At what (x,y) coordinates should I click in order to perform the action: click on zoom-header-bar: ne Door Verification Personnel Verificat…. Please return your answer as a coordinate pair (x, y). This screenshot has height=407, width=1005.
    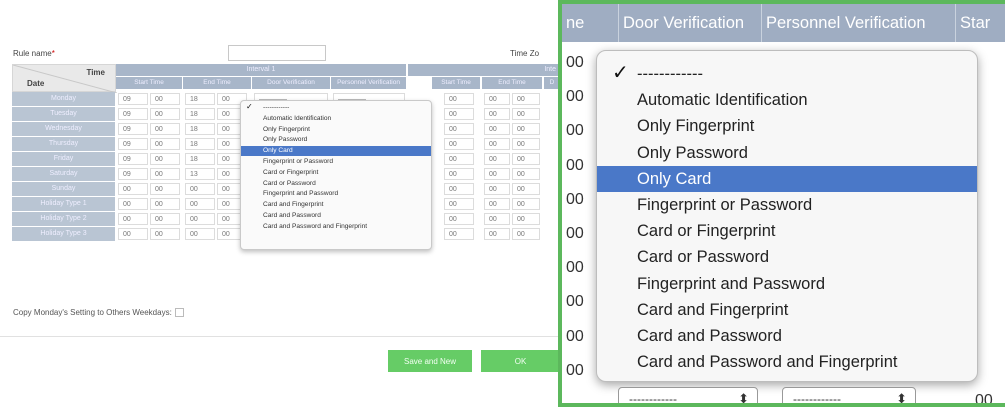
    Looking at the image, I should click on (783, 23).